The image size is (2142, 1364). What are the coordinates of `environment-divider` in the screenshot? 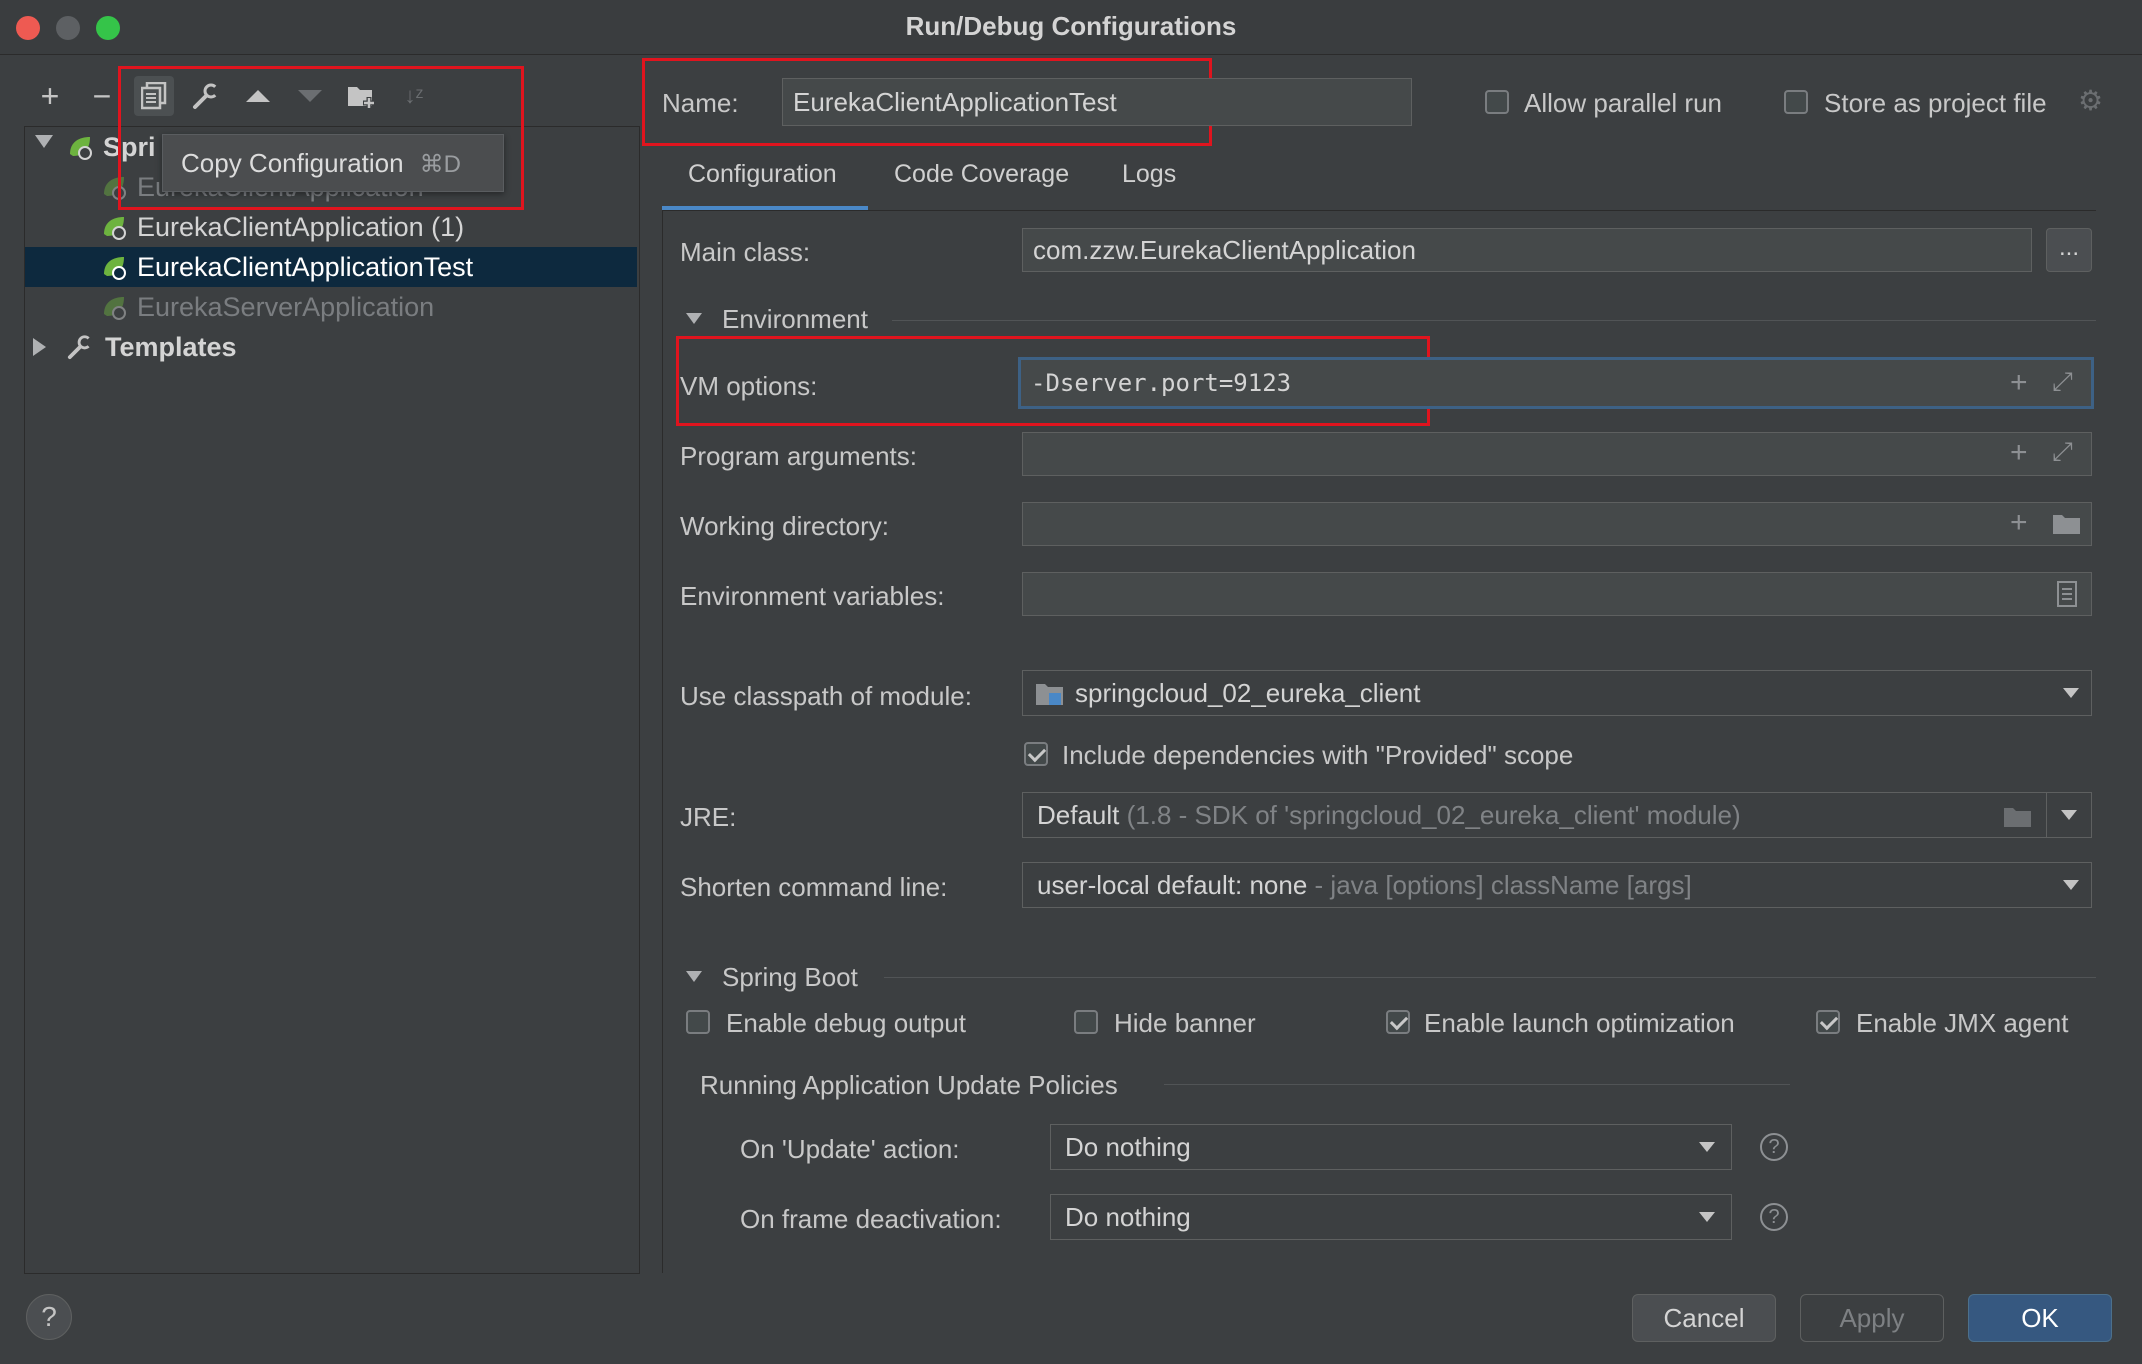 It's located at (1494, 320).